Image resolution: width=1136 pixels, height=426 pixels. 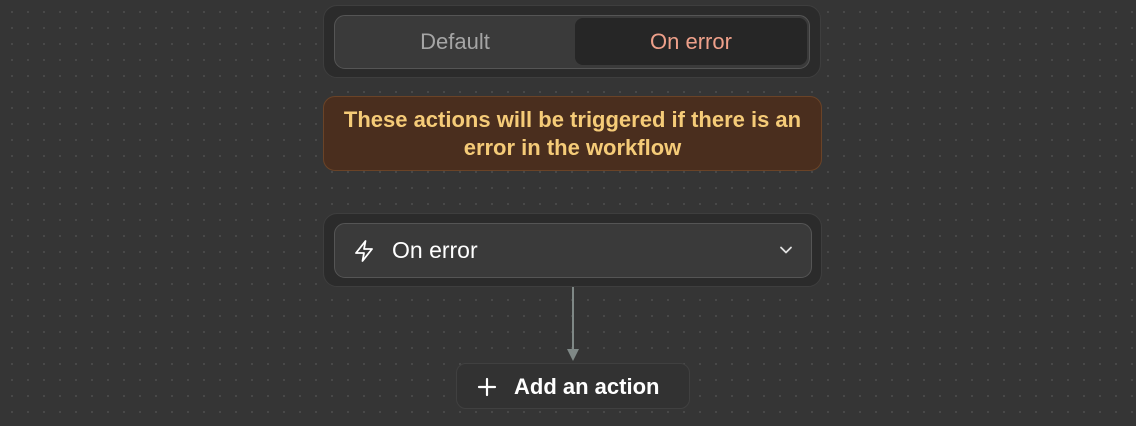 What do you see at coordinates (487, 387) in the screenshot?
I see `plus-icon` at bounding box center [487, 387].